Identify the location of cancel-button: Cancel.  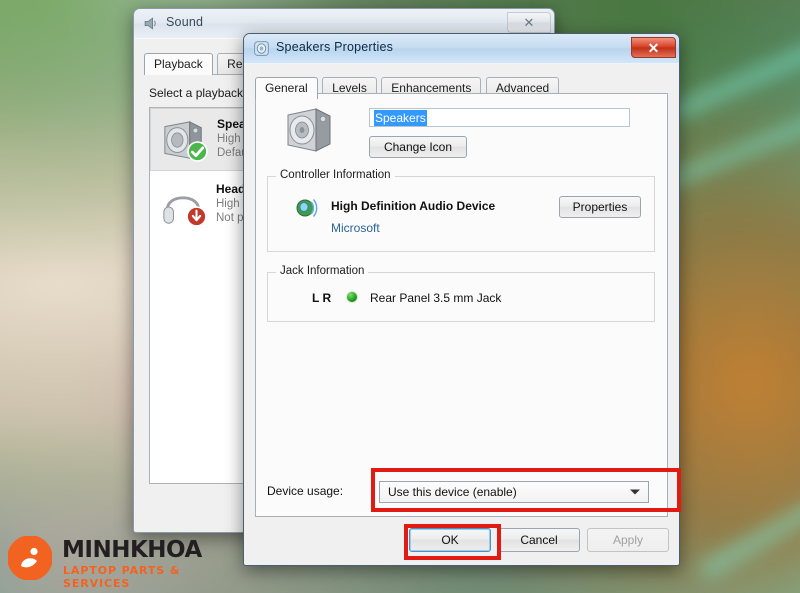
(539, 540).